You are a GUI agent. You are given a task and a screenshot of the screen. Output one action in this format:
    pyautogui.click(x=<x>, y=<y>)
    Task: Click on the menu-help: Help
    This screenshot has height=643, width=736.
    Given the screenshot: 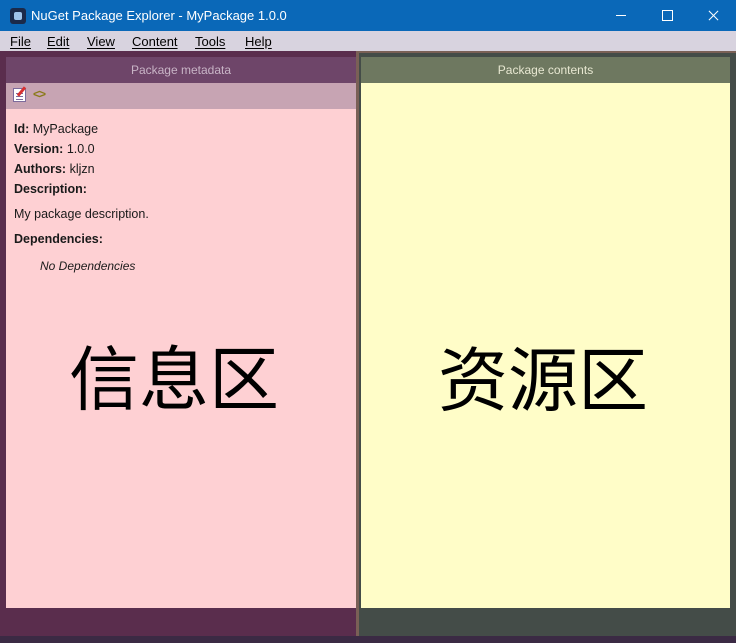 What is the action you would take?
    pyautogui.click(x=258, y=41)
    